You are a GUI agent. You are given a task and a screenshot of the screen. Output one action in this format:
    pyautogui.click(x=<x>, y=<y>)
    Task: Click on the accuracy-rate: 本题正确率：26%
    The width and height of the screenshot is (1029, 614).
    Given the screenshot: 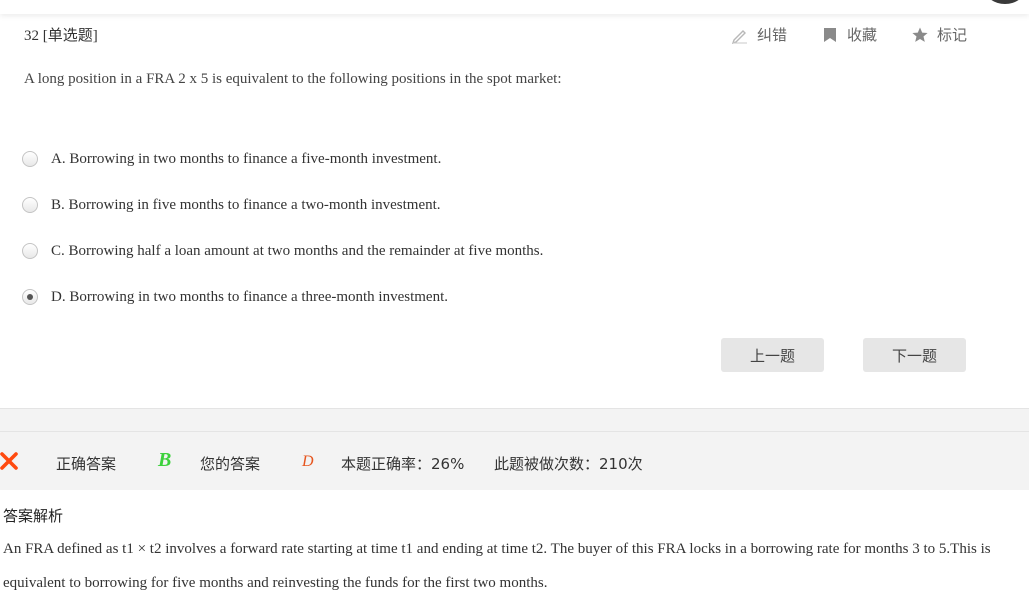 What is the action you would take?
    pyautogui.click(x=403, y=464)
    